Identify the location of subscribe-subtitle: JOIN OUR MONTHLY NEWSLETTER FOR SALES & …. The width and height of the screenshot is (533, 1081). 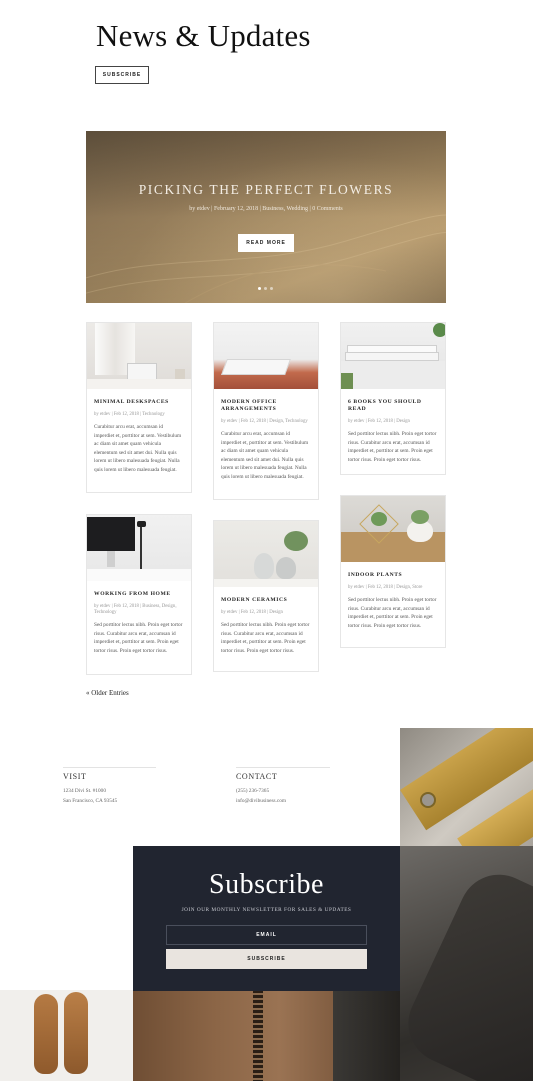
(266, 910).